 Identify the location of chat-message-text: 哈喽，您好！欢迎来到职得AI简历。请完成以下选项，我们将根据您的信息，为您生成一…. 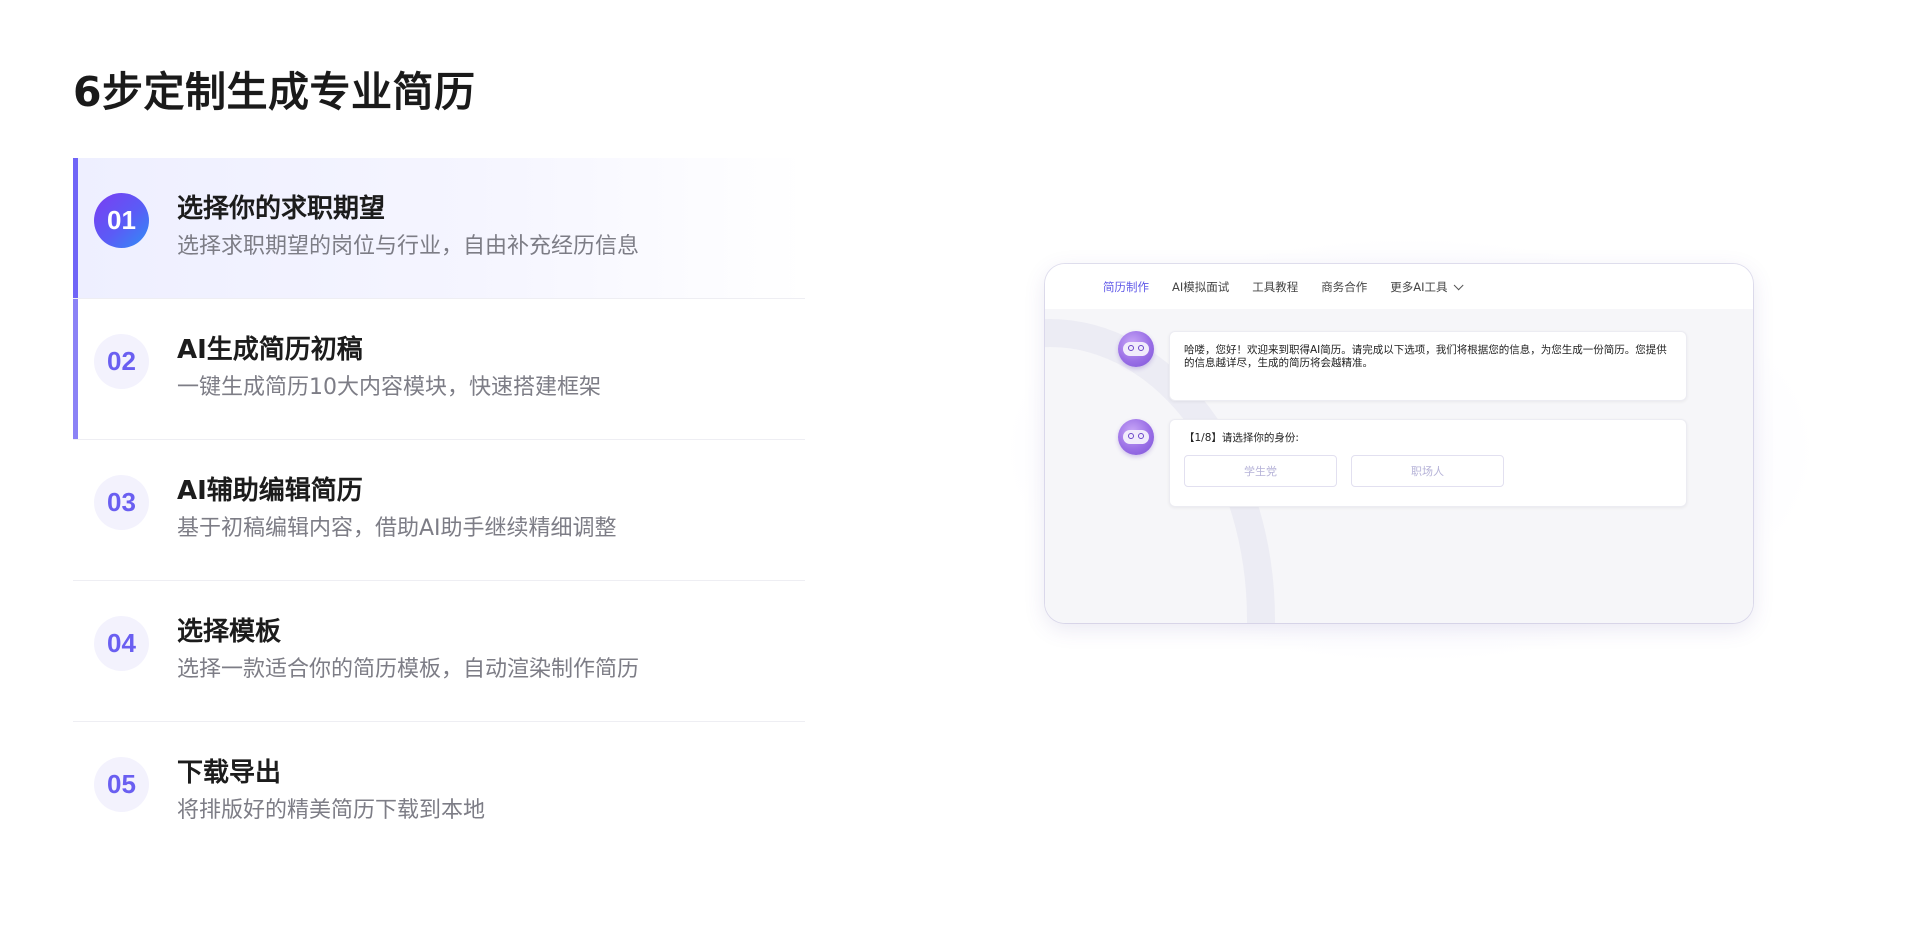
(1425, 356).